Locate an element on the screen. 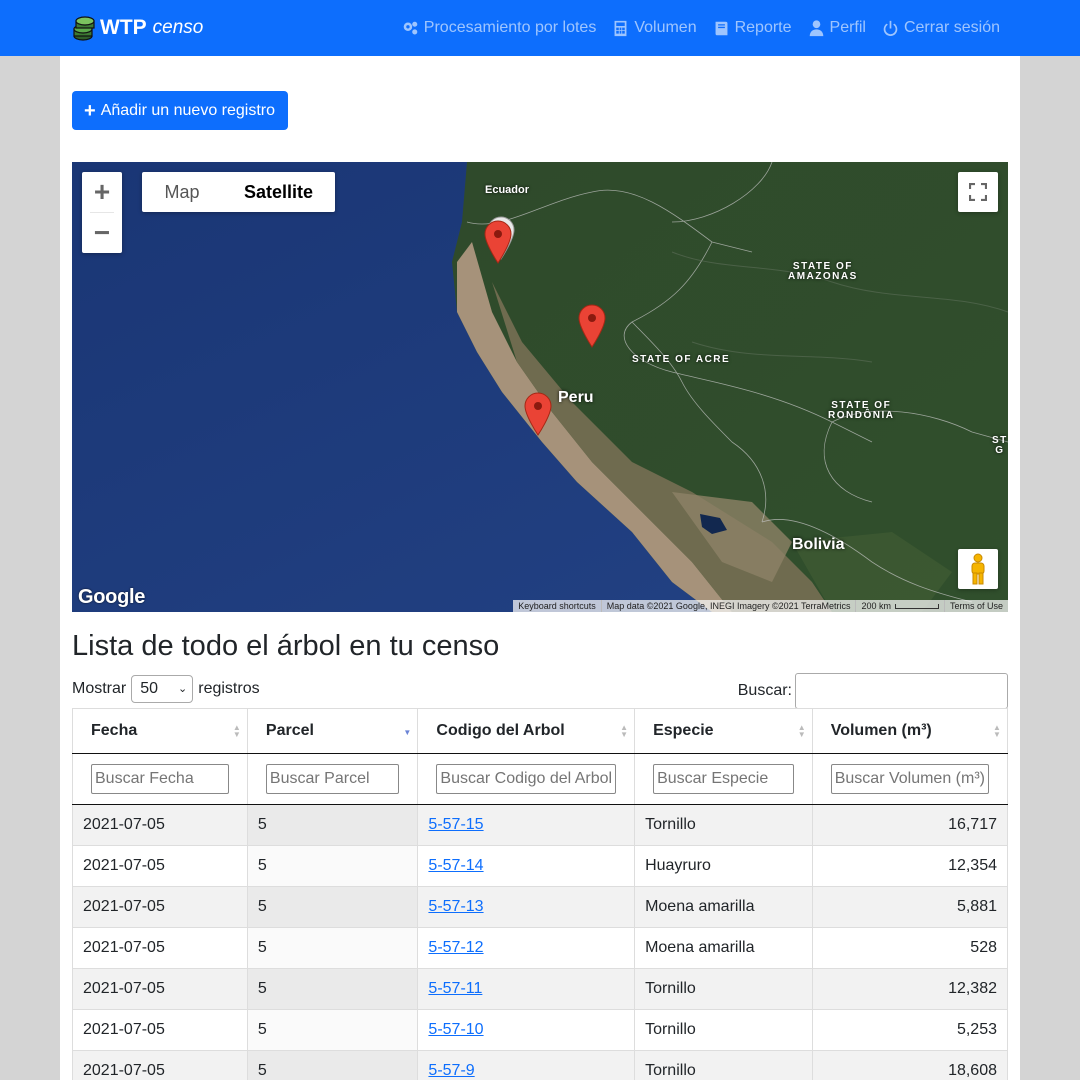  cogs-icon is located at coordinates (410, 27).